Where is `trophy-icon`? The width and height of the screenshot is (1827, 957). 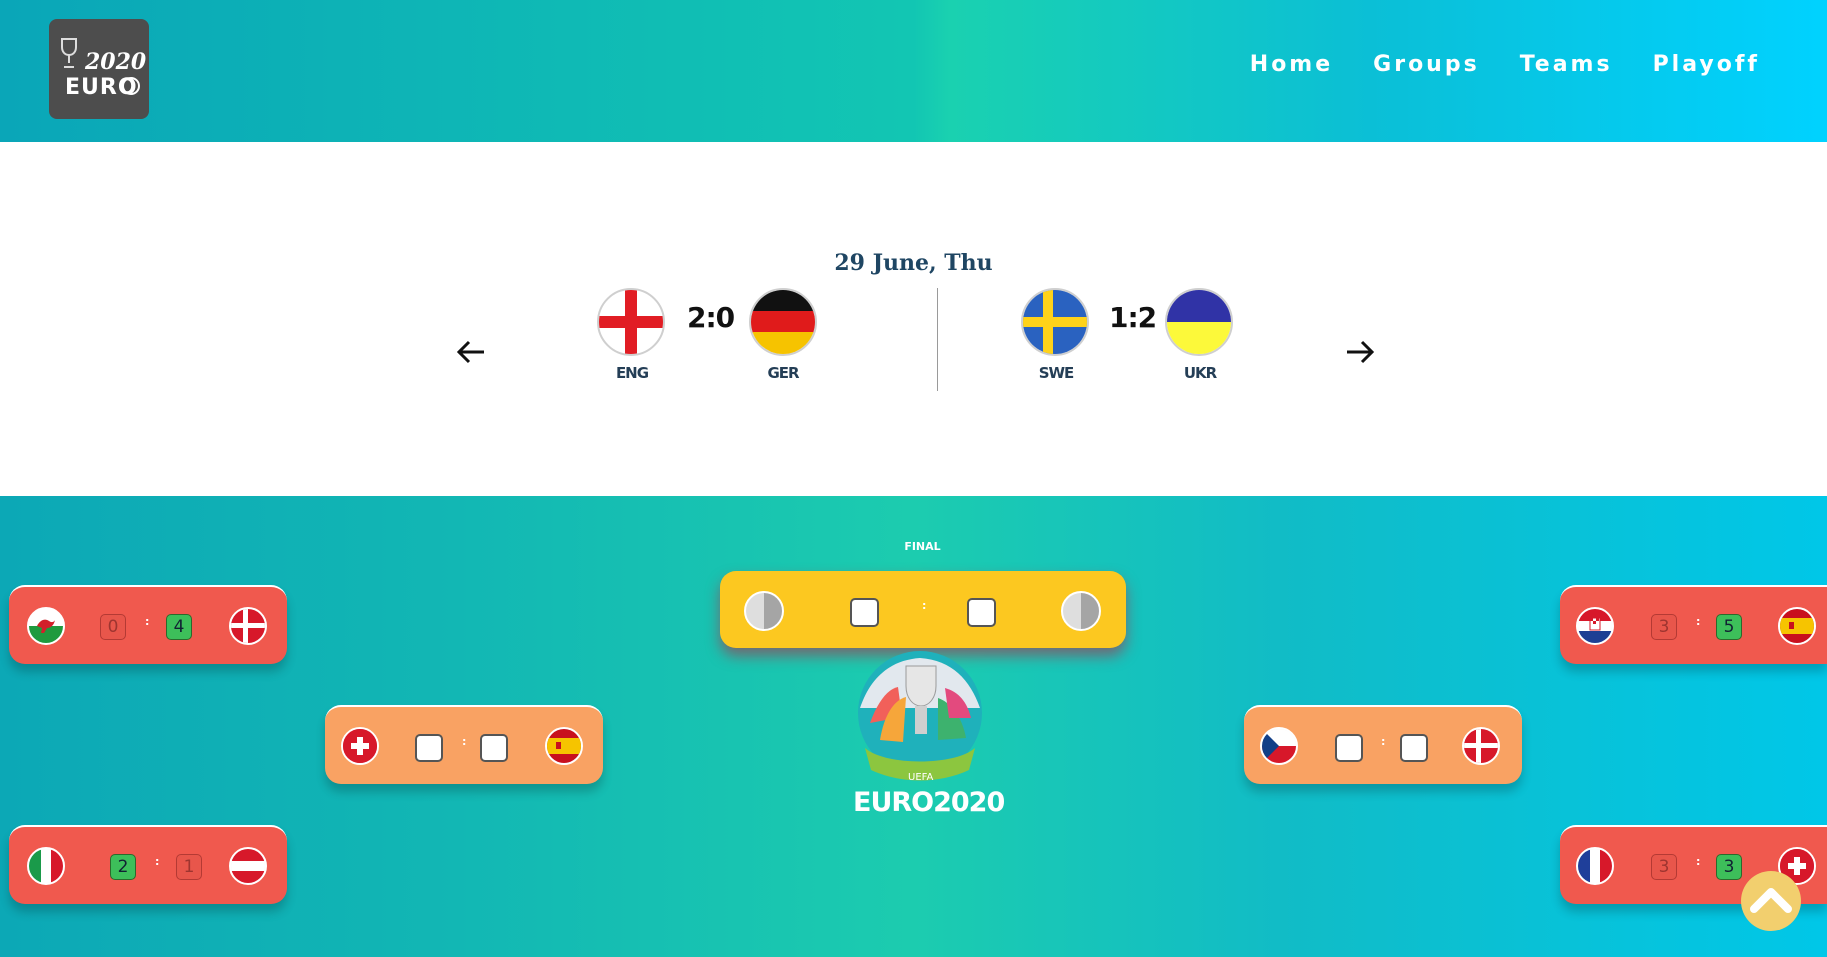 trophy-icon is located at coordinates (69, 53).